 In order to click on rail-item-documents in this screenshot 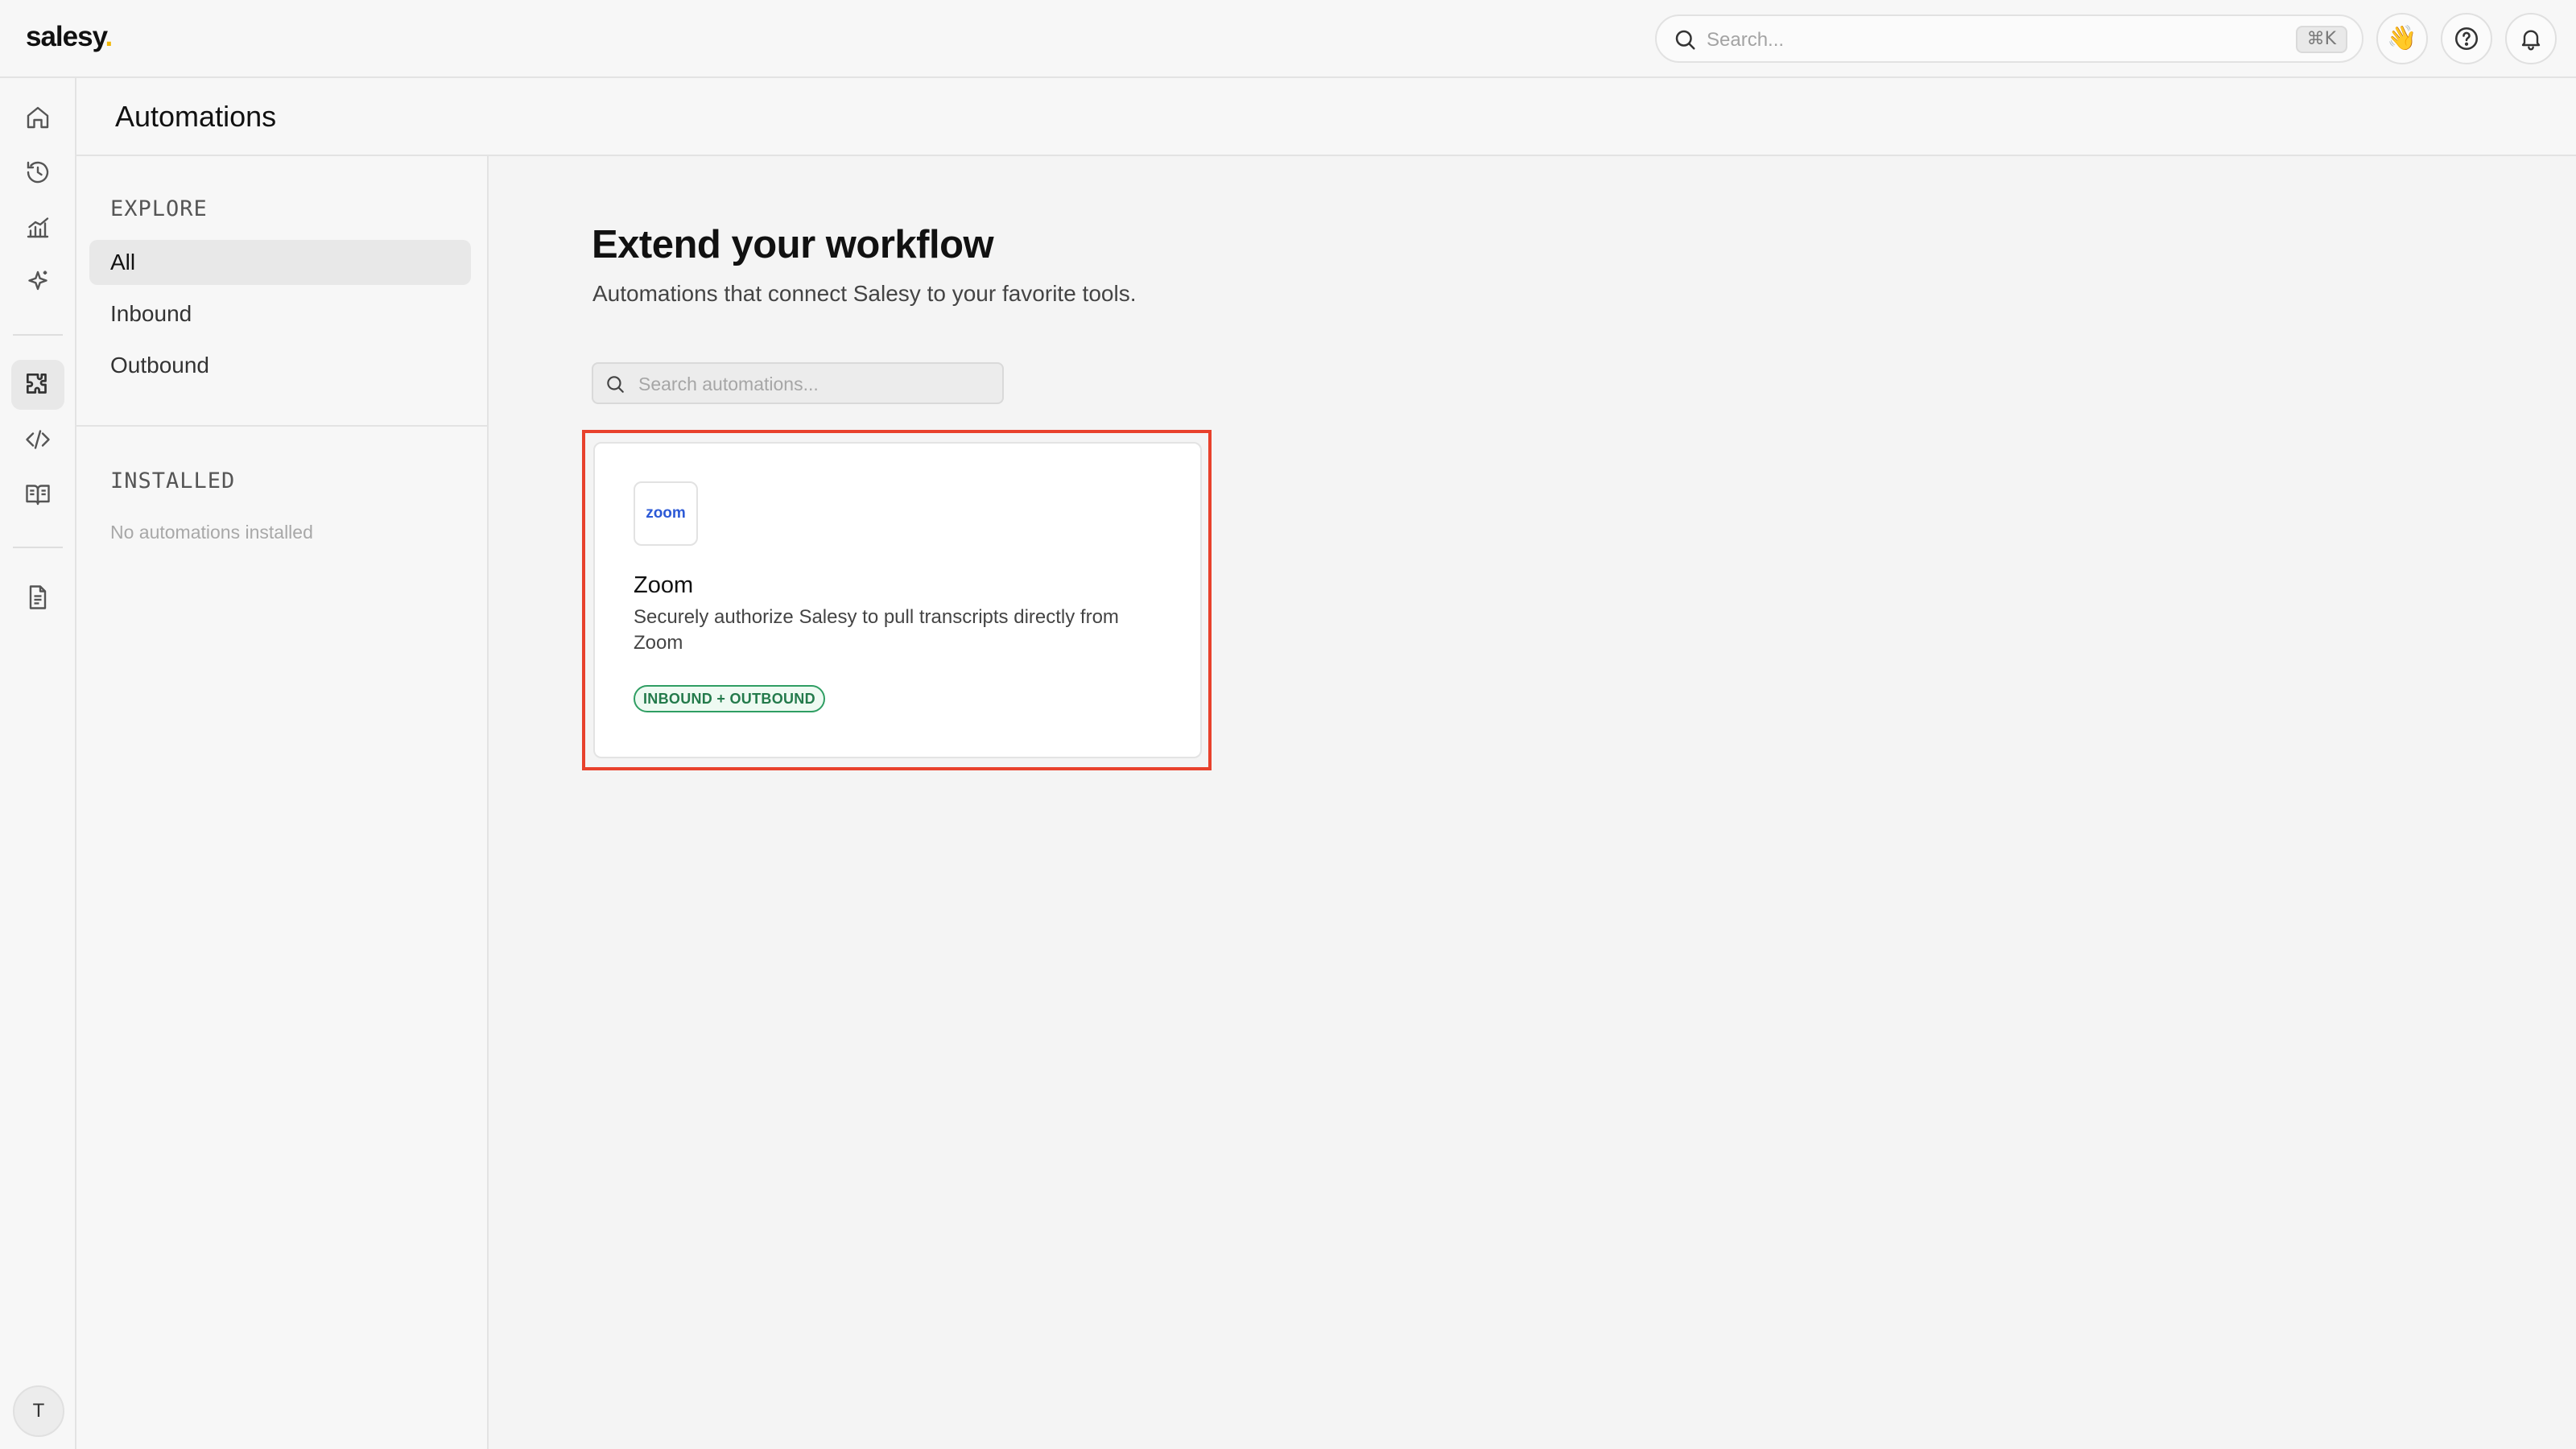, I will do `click(37, 597)`.